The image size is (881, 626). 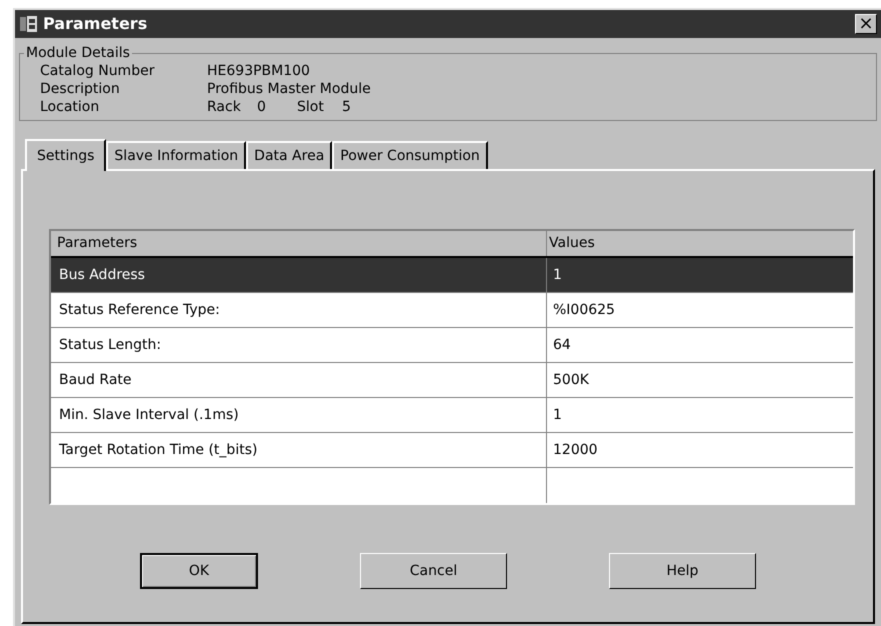 I want to click on group-legend: Module Details, so click(x=78, y=53).